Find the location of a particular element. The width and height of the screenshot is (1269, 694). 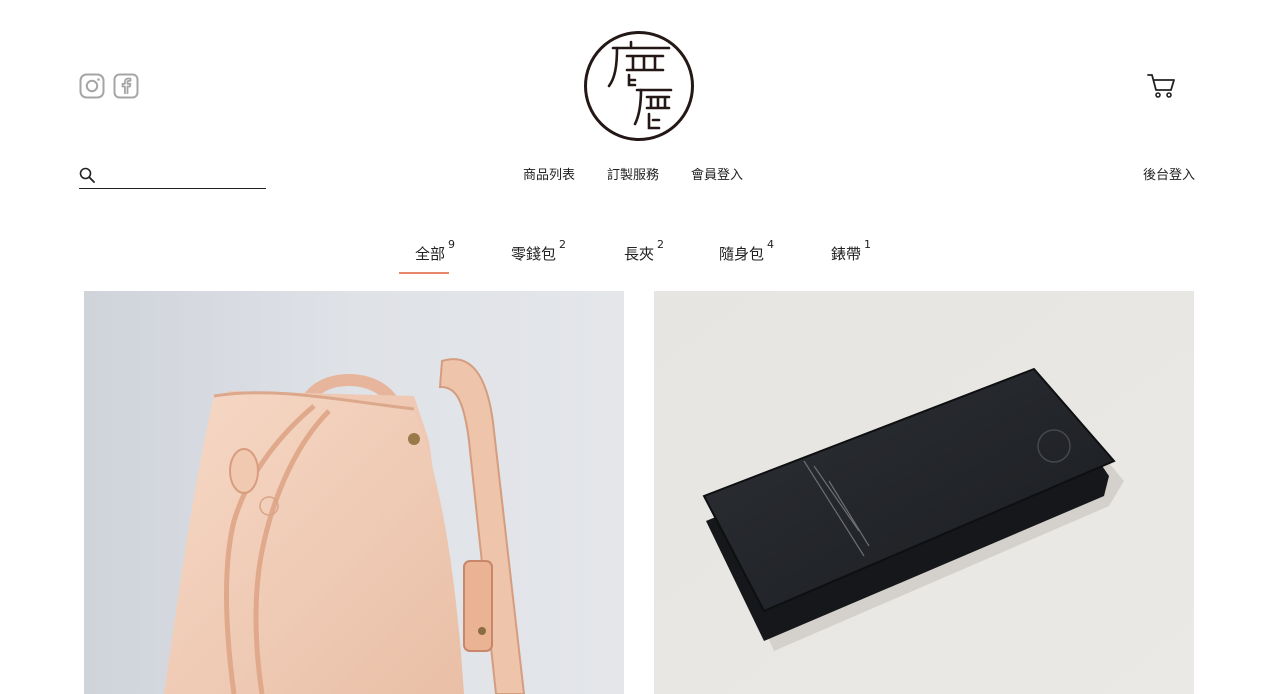

admin-login-link: 後台登入 is located at coordinates (1169, 176).